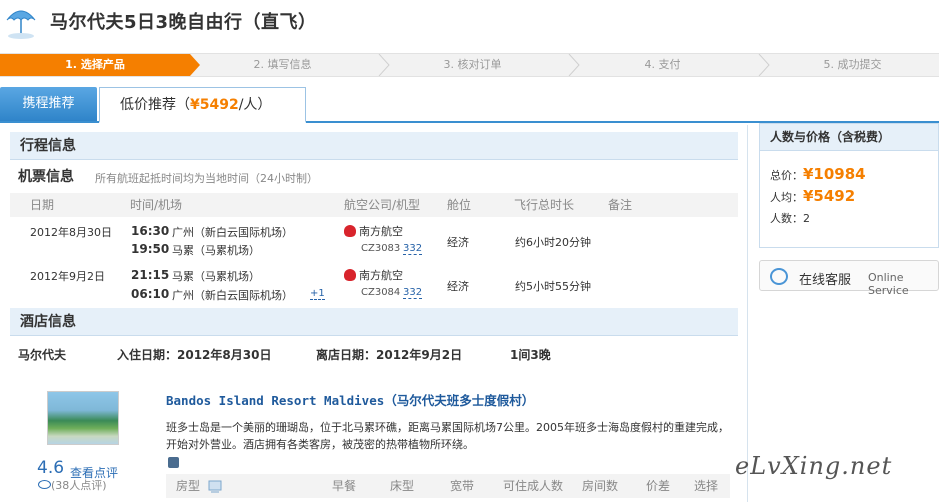 This screenshot has width=939, height=502. I want to click on col-room-count: 房间数, so click(600, 486).